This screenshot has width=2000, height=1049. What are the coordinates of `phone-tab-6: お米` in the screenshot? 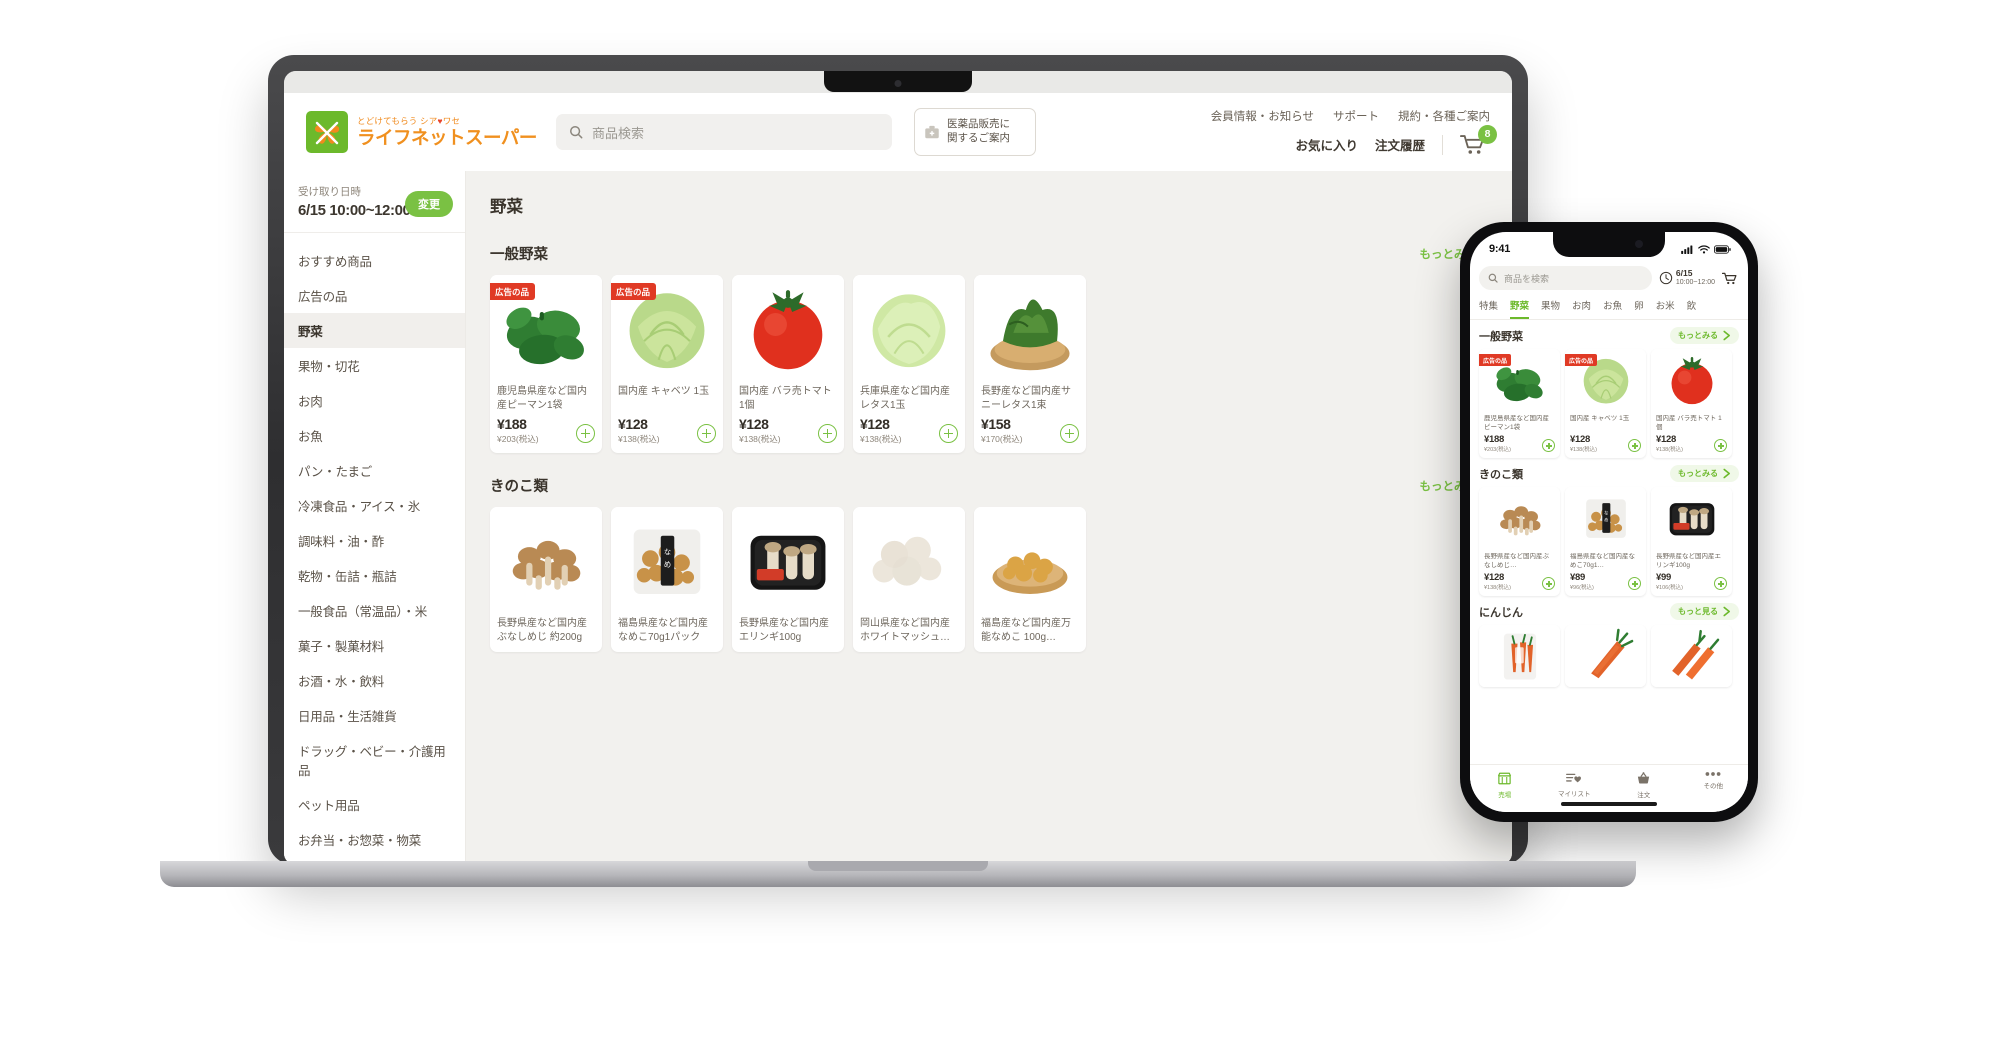 It's located at (1665, 308).